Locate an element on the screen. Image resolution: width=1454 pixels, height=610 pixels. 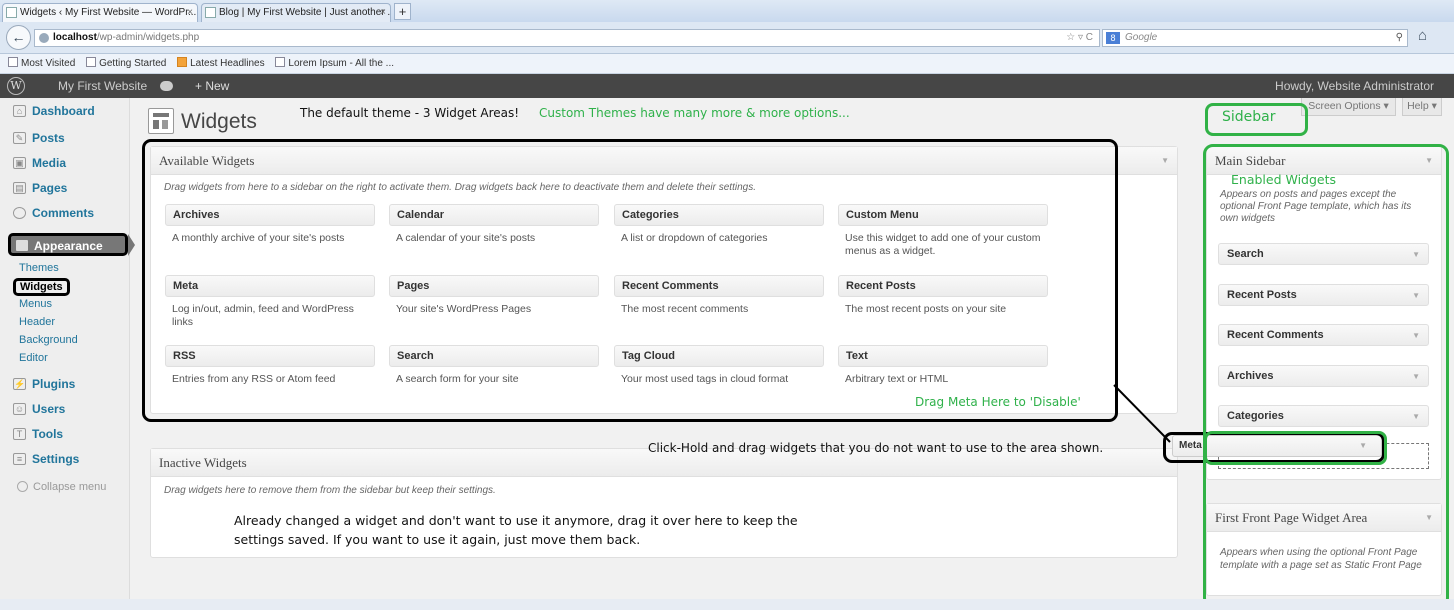
current-menu-arrow is located at coordinates (131, 245).